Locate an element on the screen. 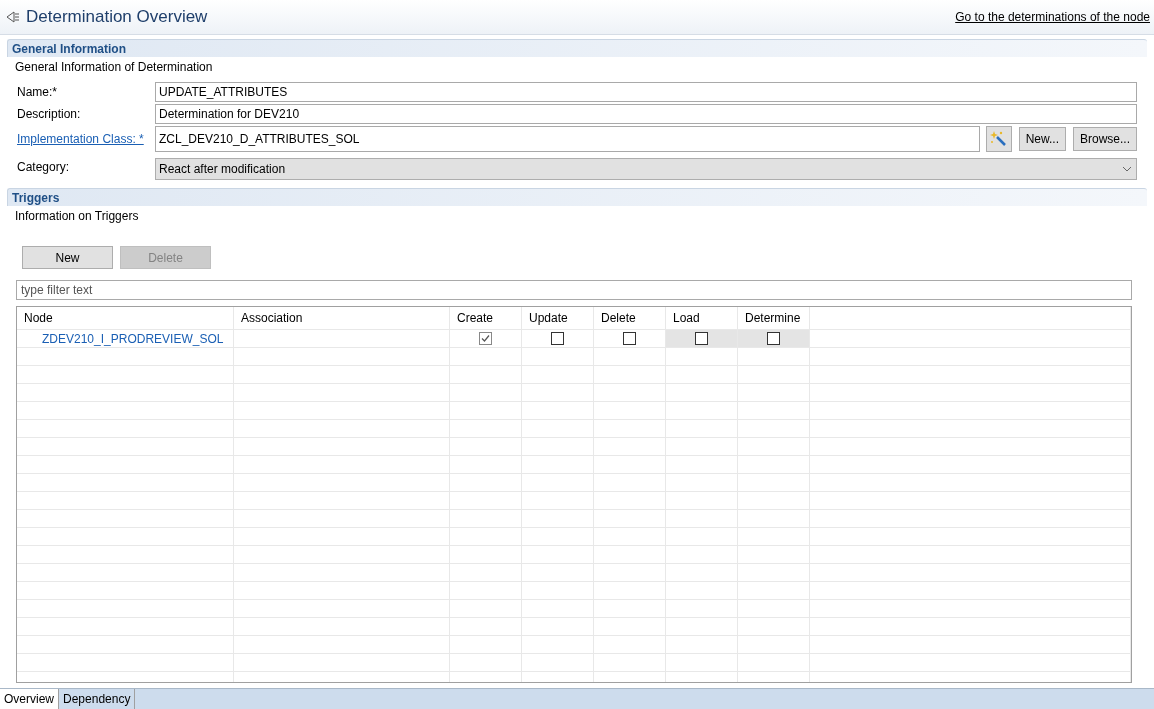 The image size is (1154, 709). text-field: Determination for DEV210 is located at coordinates (646, 114).